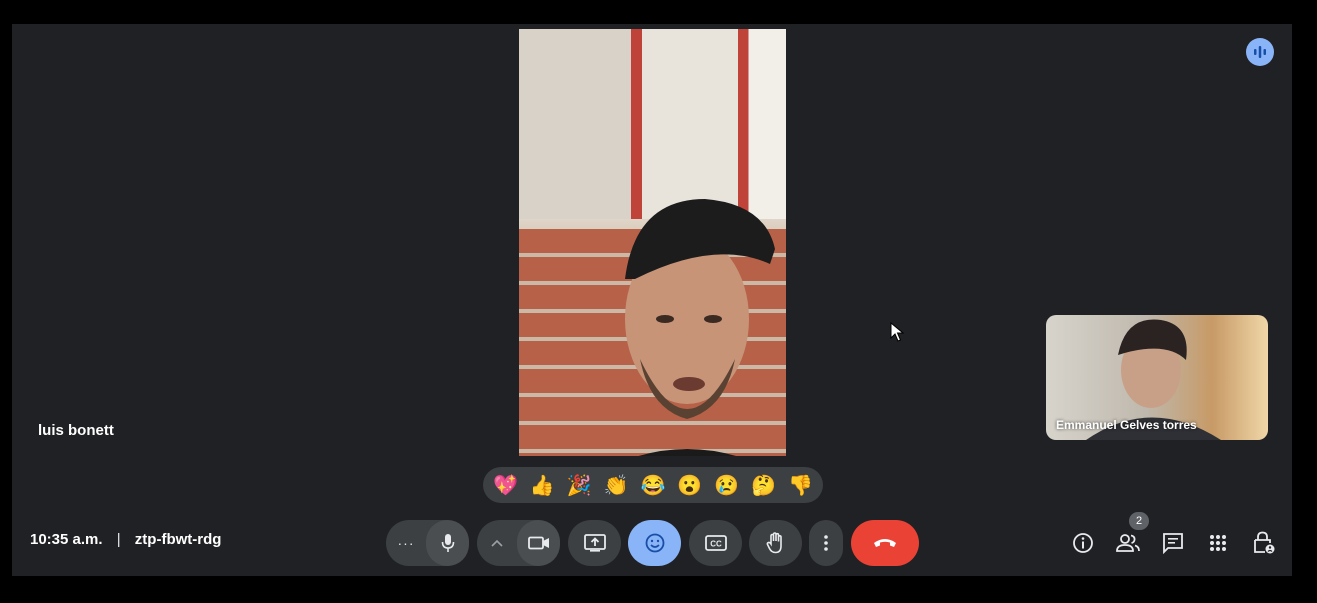 This screenshot has width=1317, height=603. Describe the element at coordinates (690, 485) in the screenshot. I see `reaction-surprised: 😮` at that location.